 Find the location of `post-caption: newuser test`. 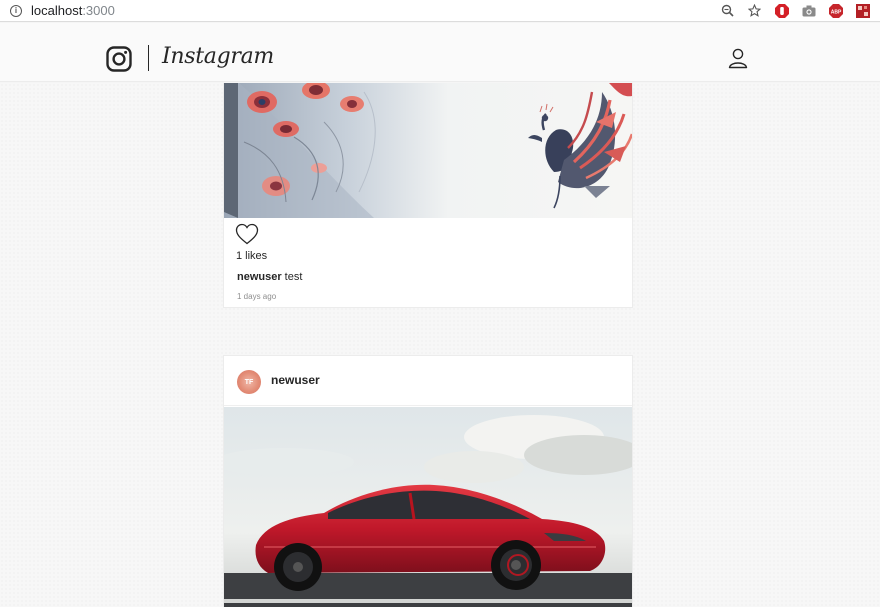

post-caption: newuser test is located at coordinates (269, 277).